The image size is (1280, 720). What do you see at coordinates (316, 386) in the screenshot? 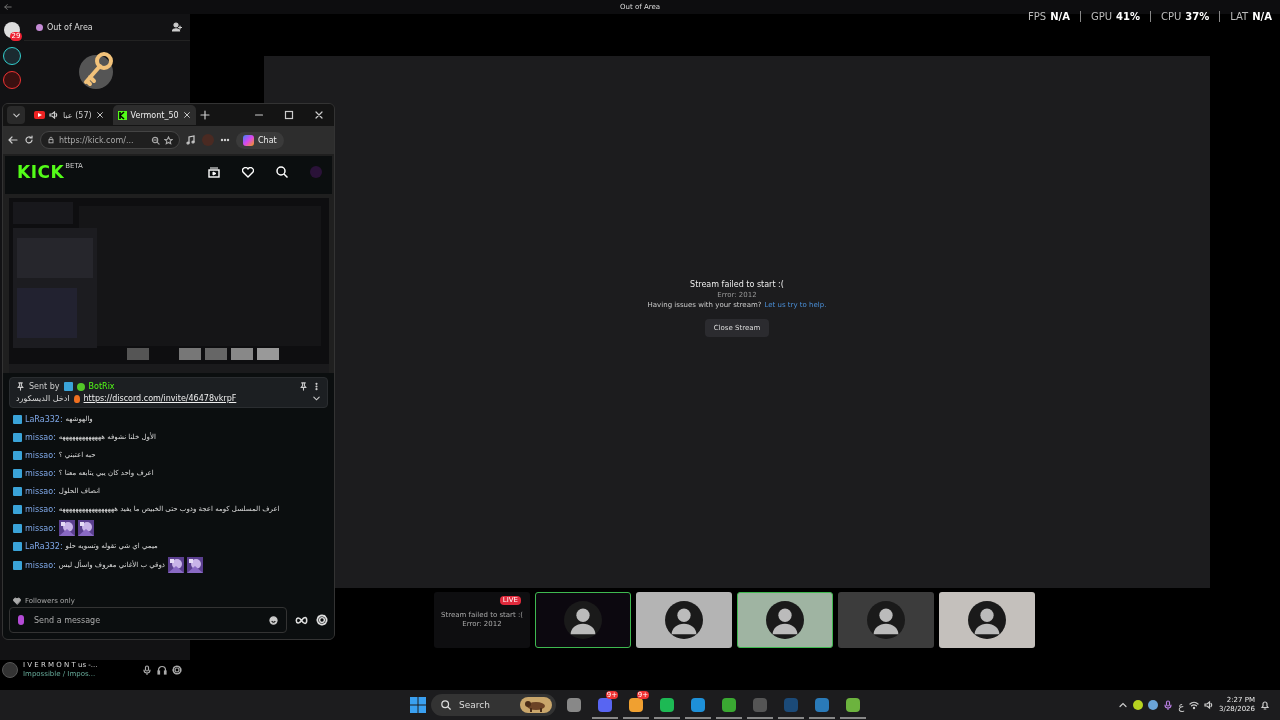
I see `more-icon` at bounding box center [316, 386].